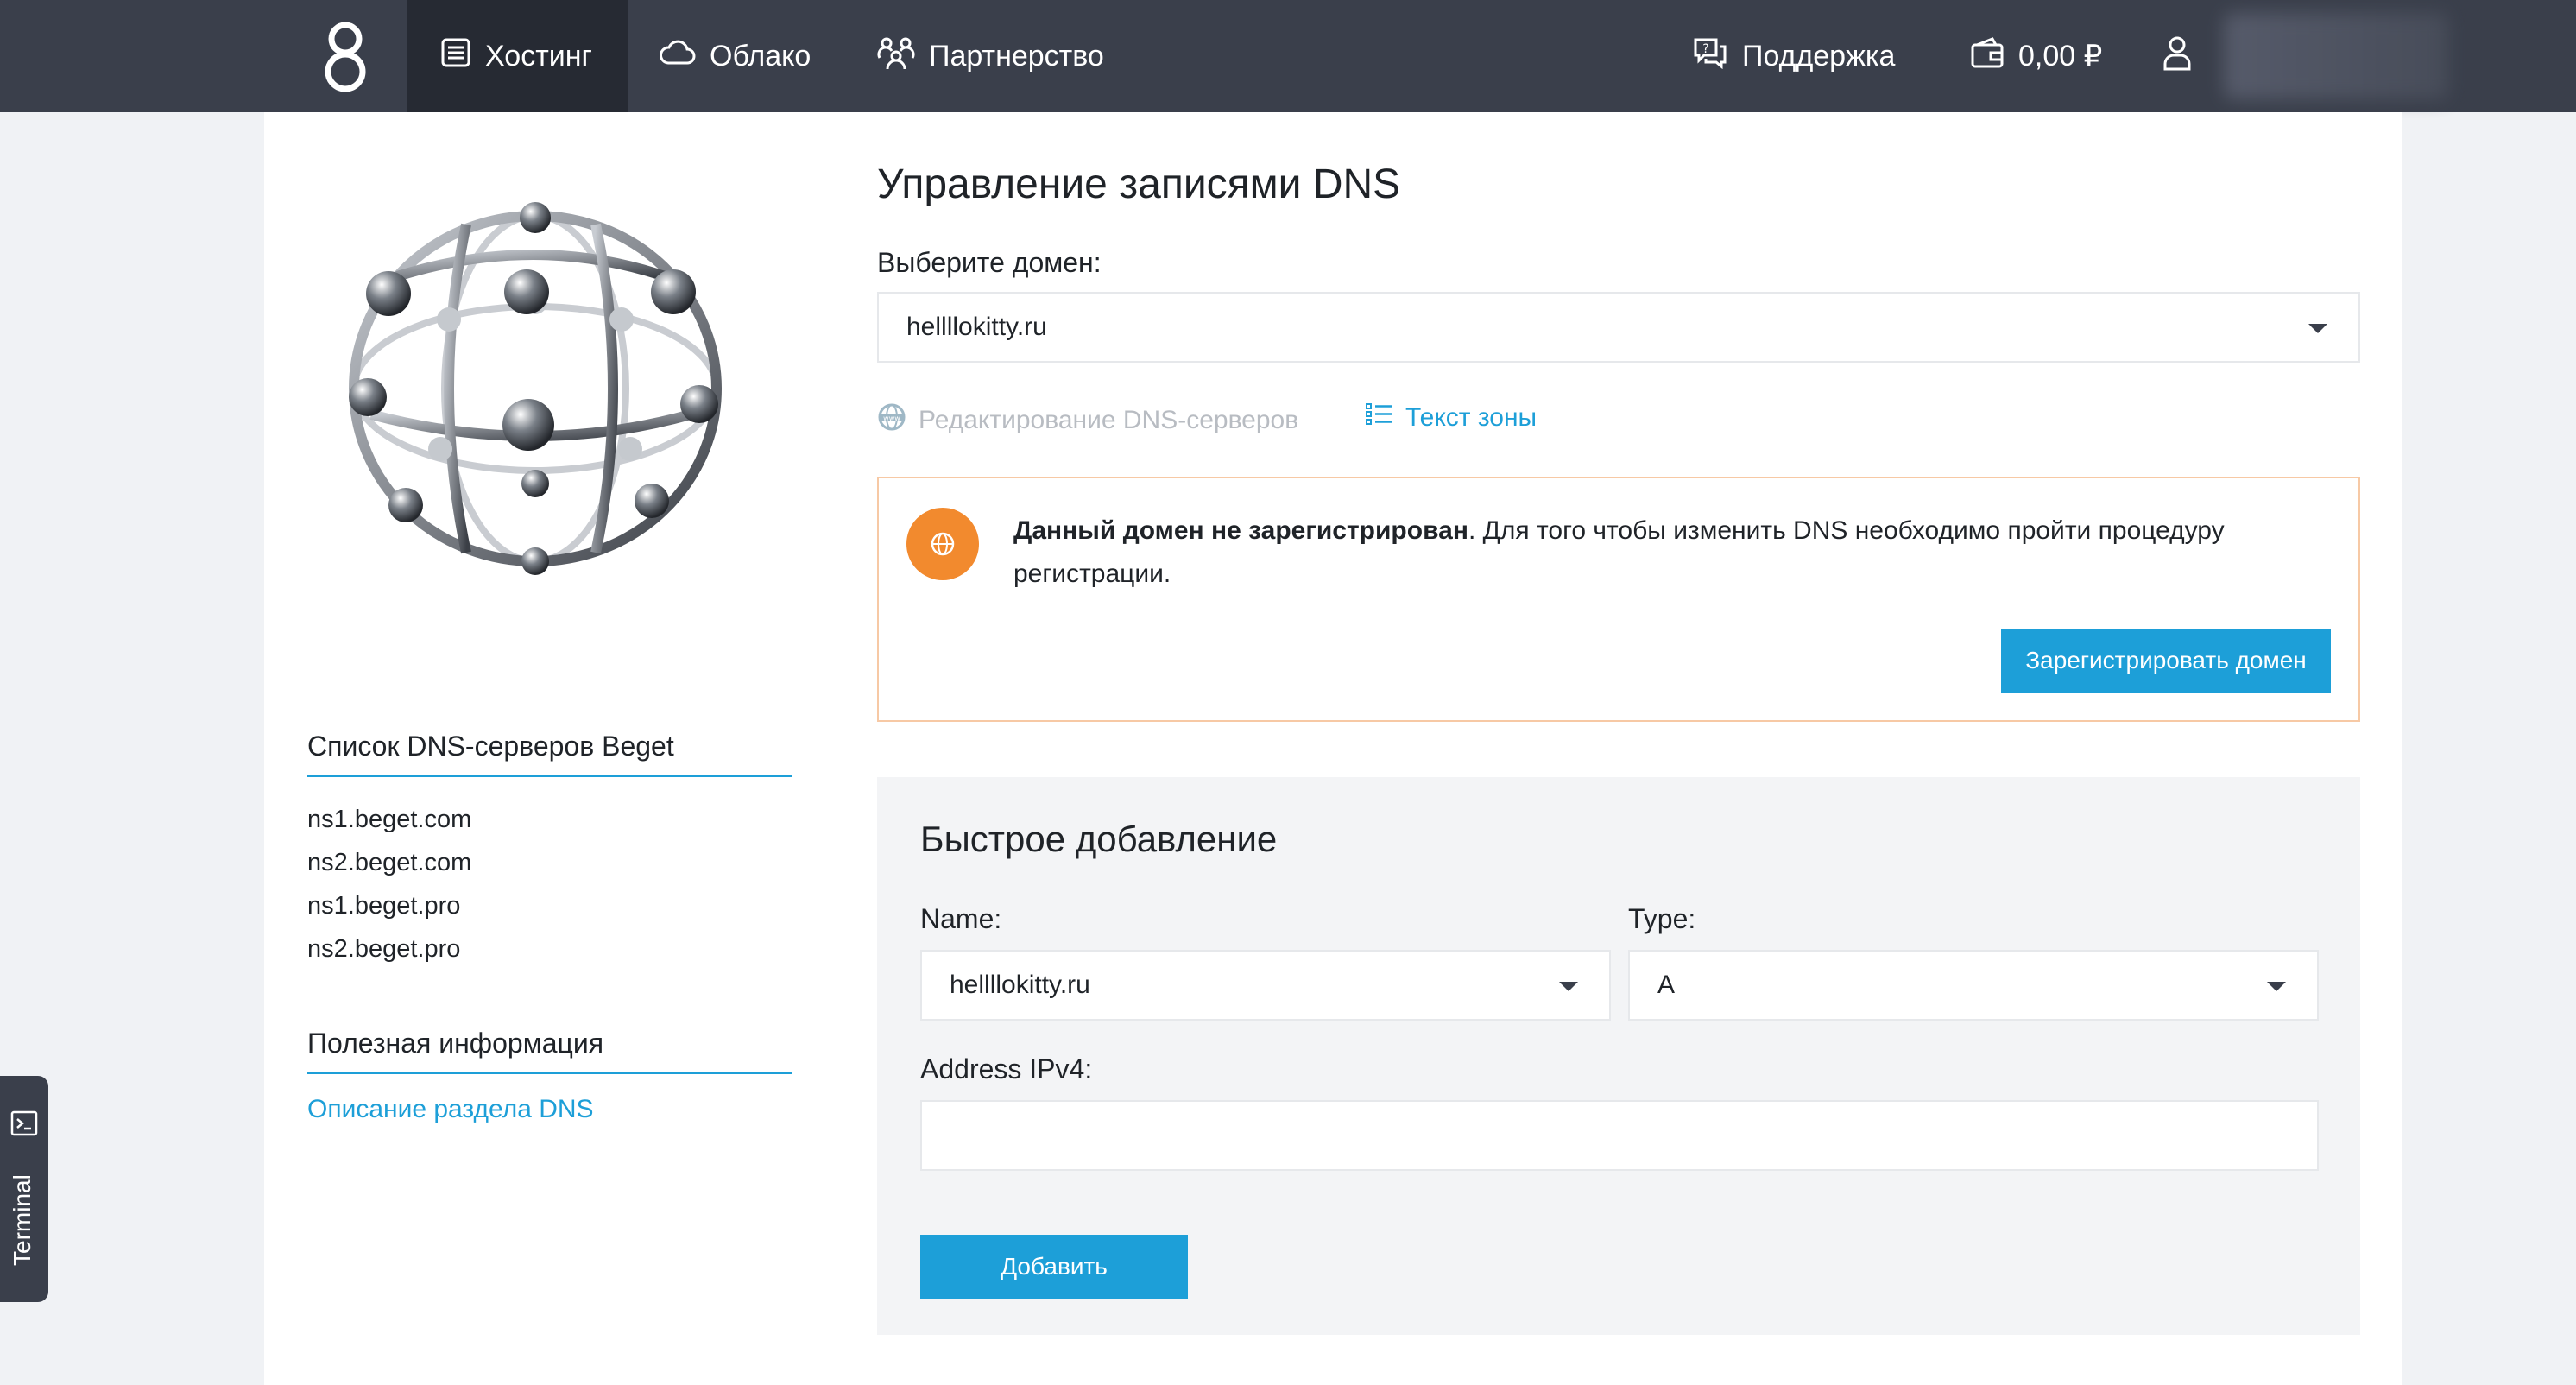 Image resolution: width=2576 pixels, height=1385 pixels. Describe the element at coordinates (1265, 985) in the screenshot. I see `name-select: hellllokitty.ru` at that location.